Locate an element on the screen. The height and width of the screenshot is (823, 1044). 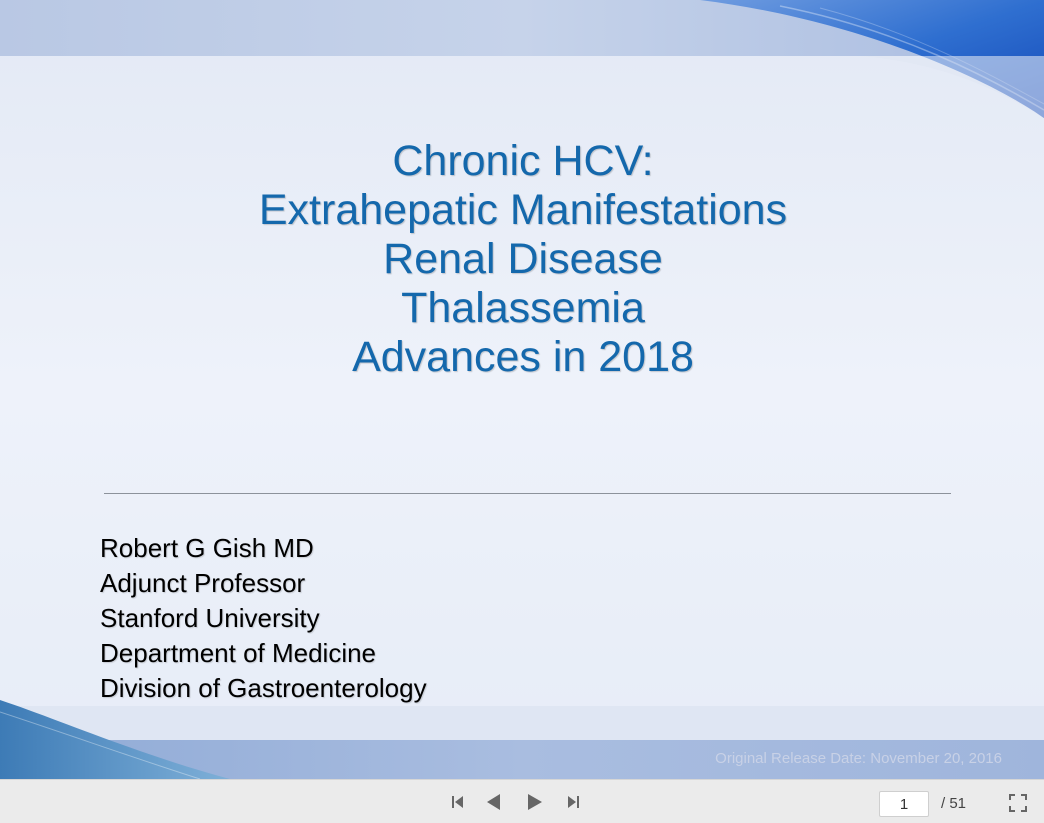
author-line: Adjunct Professor is located at coordinates (203, 583).